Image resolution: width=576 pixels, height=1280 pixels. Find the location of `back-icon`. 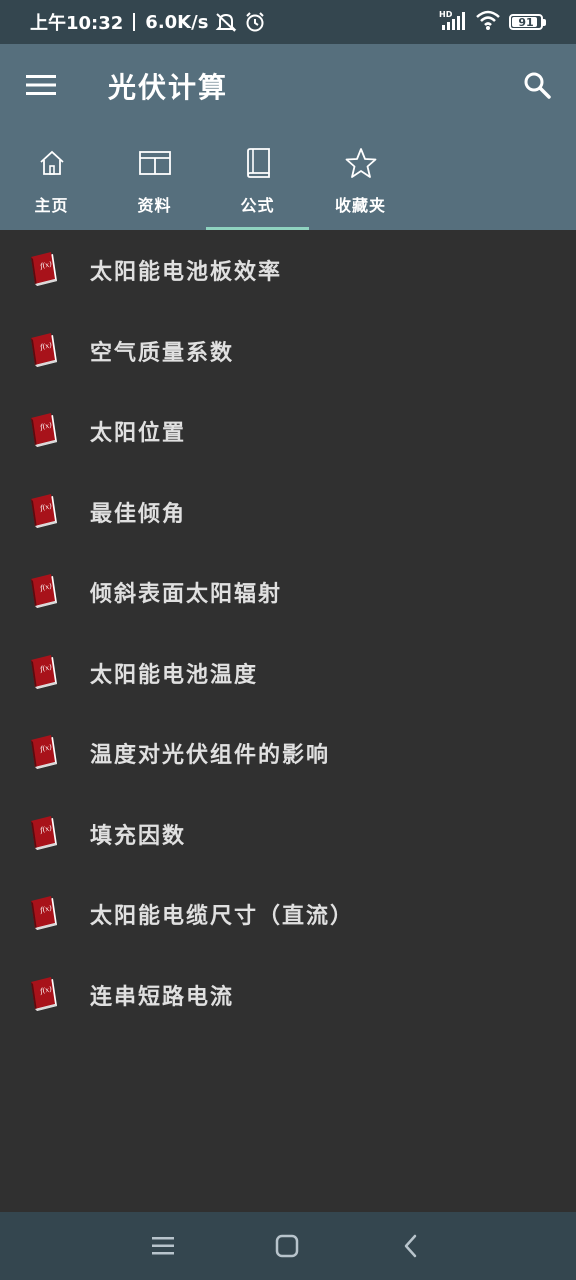

back-icon is located at coordinates (410, 1246).